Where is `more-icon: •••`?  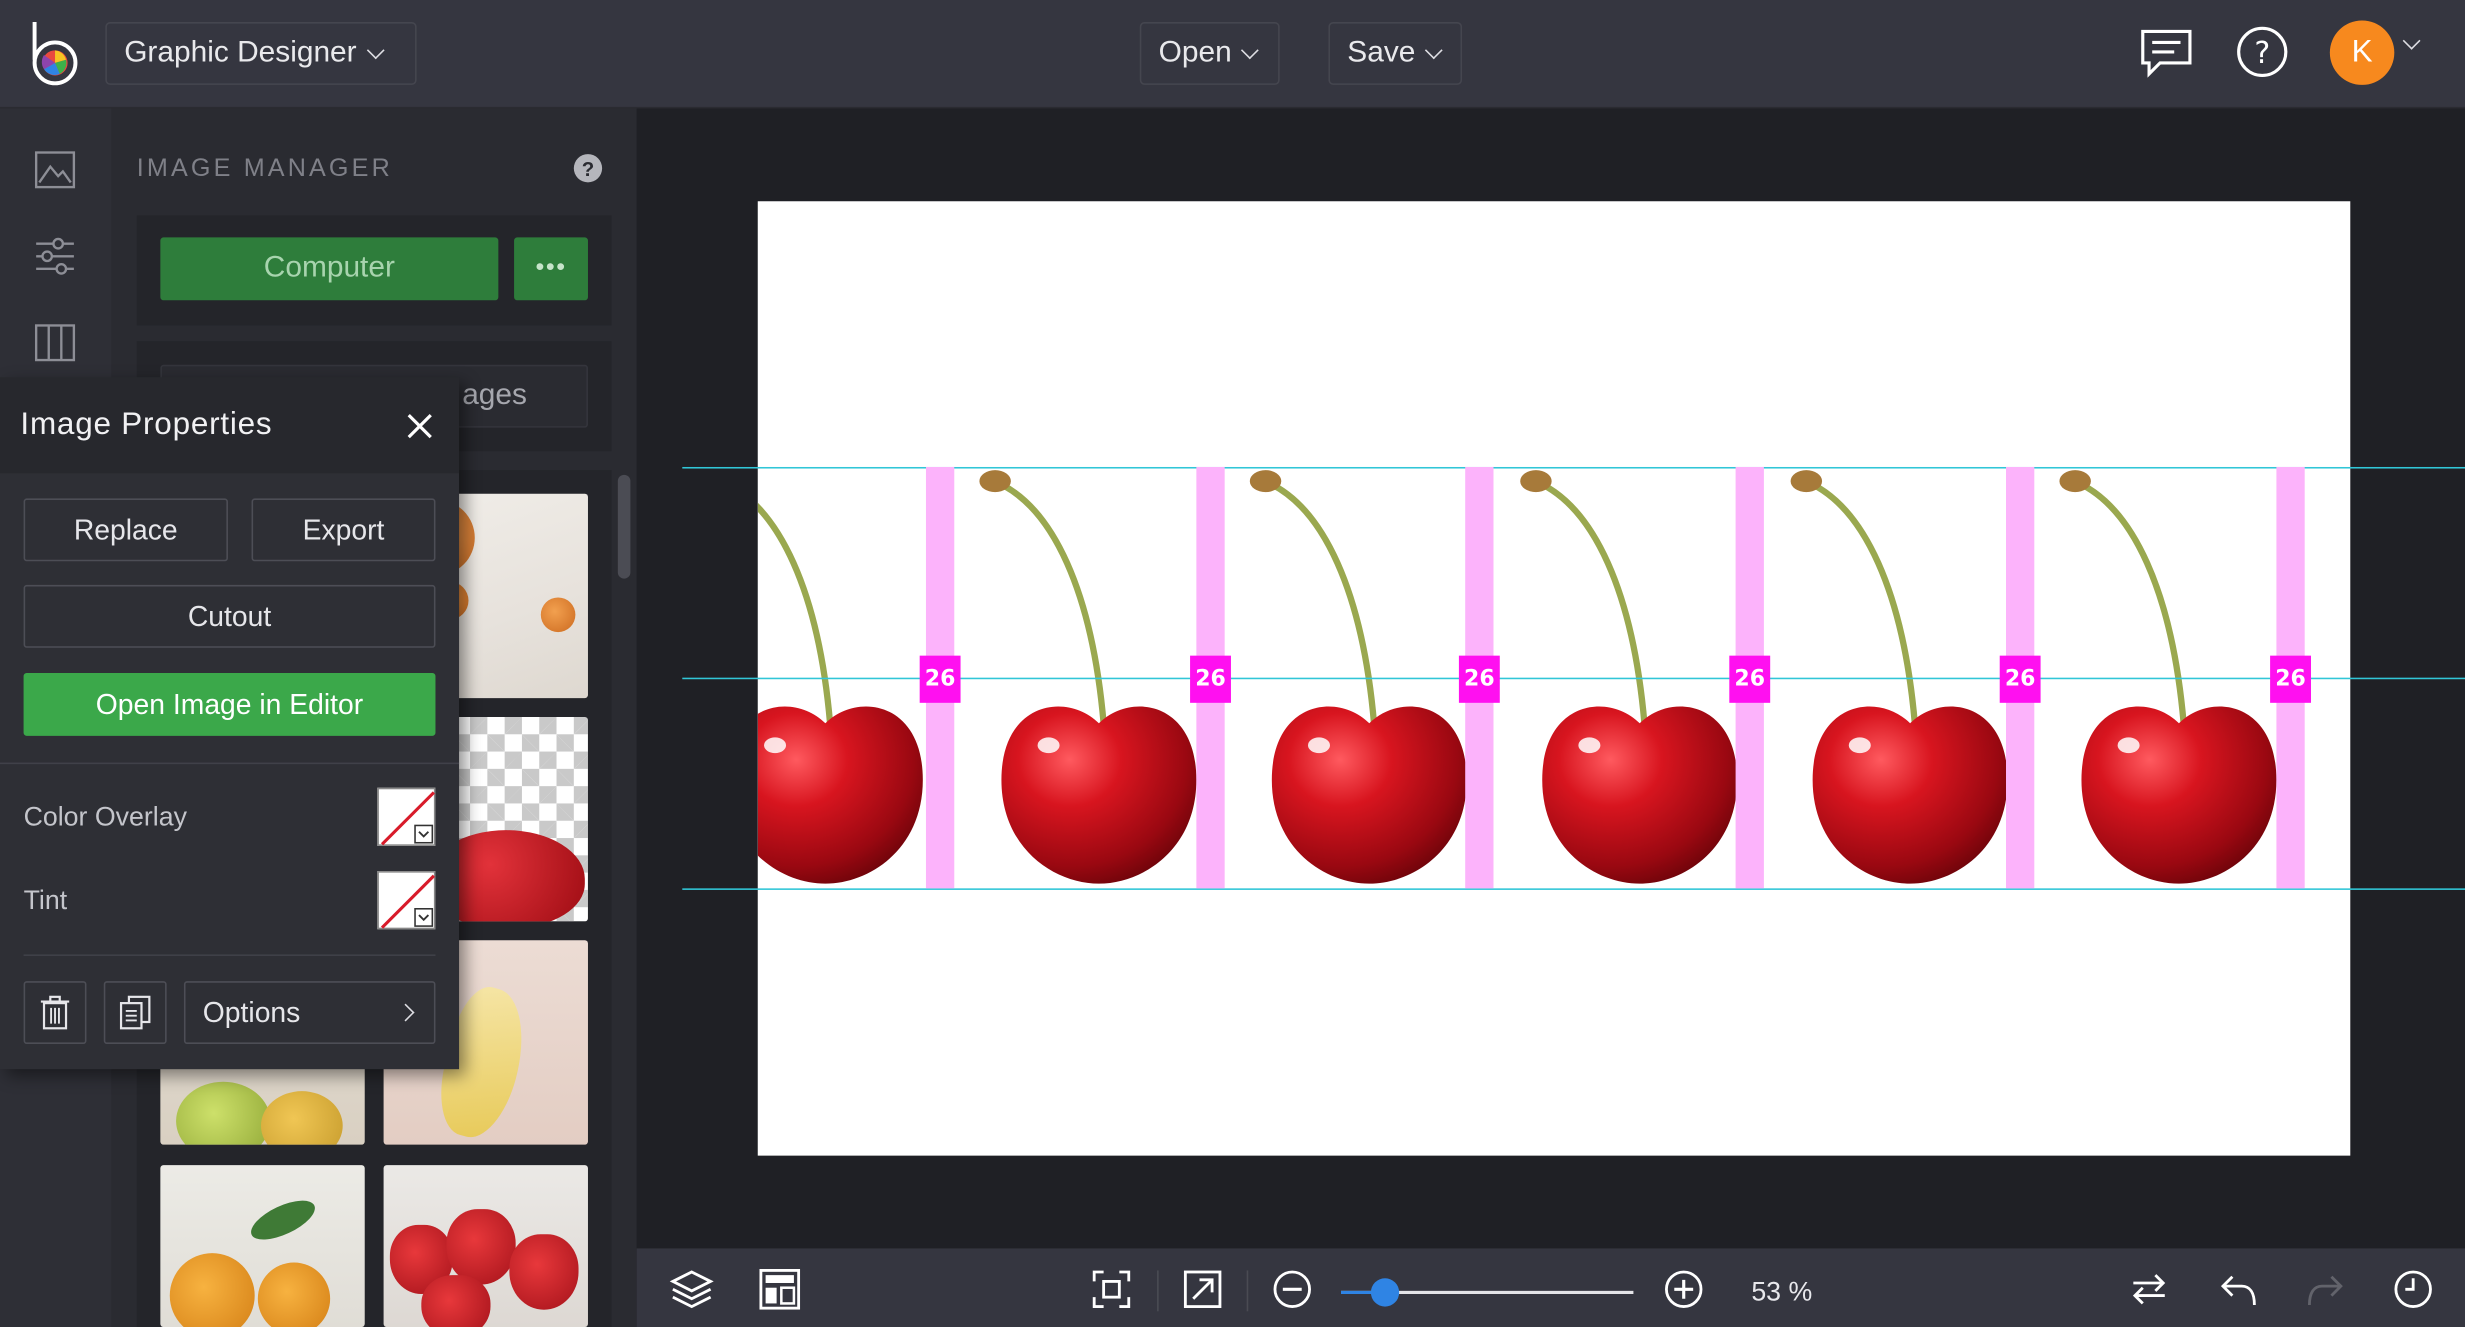
more-icon: ••• is located at coordinates (551, 268).